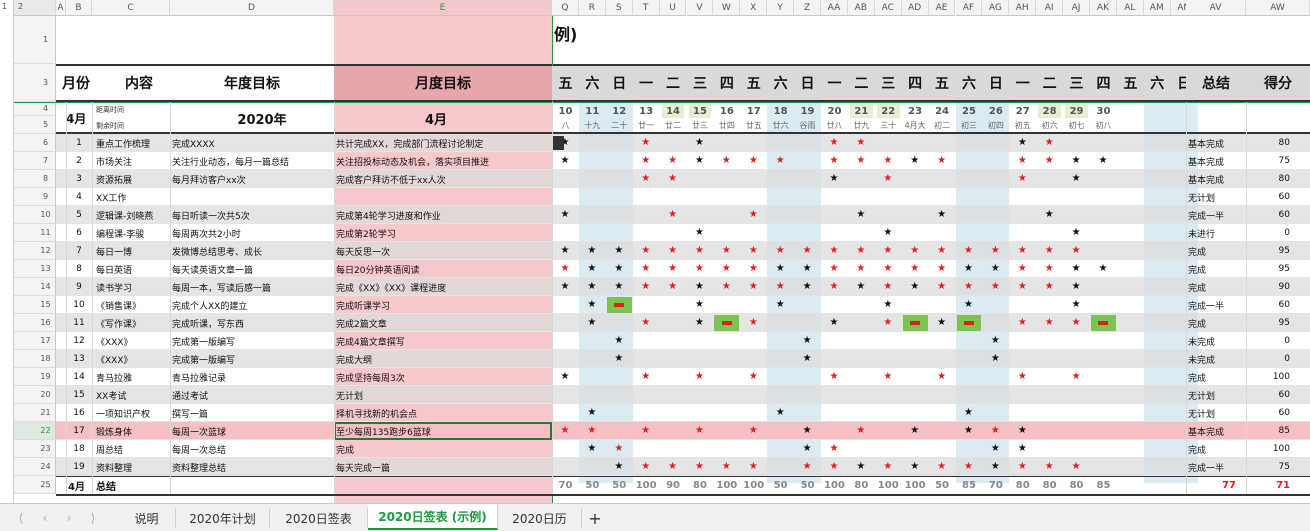 Image resolution: width=1310 pixels, height=531 pixels. What do you see at coordinates (21, 518) in the screenshot?
I see `first-sheet-icon: ⟨` at bounding box center [21, 518].